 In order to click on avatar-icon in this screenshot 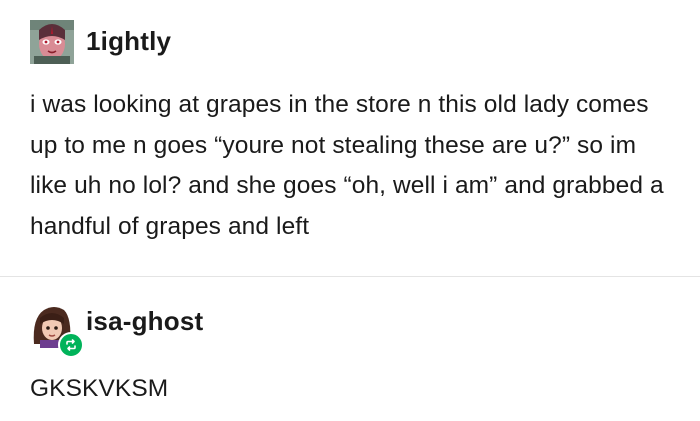, I will do `click(52, 42)`.